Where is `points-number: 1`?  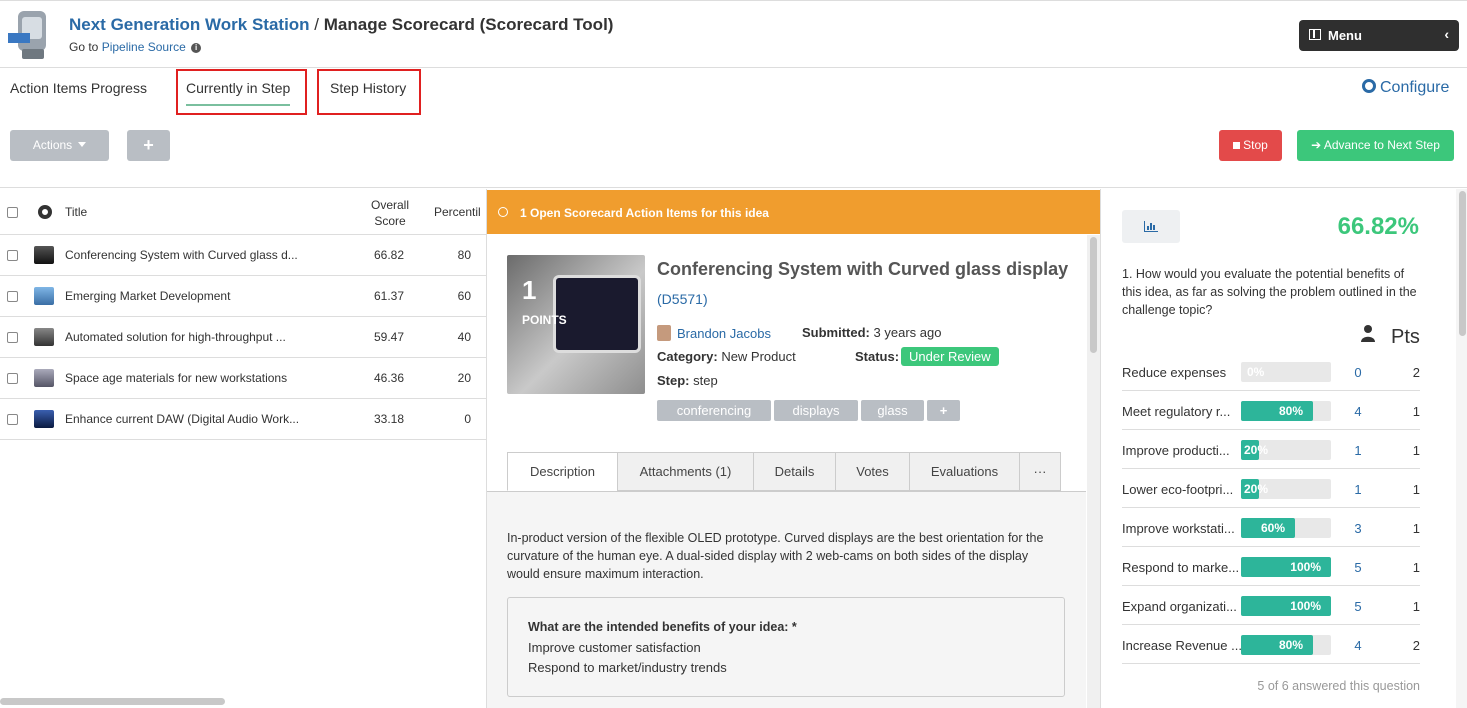 points-number: 1 is located at coordinates (529, 290).